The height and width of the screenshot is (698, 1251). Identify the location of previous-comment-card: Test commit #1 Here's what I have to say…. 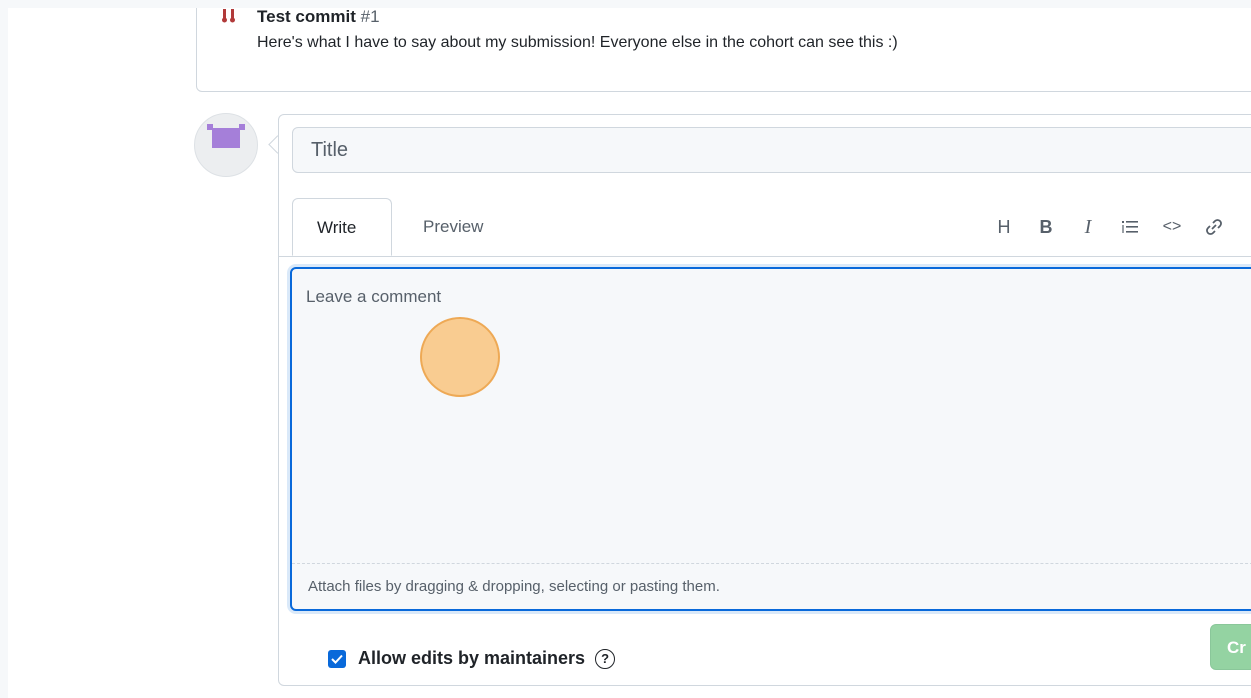
(723, 50).